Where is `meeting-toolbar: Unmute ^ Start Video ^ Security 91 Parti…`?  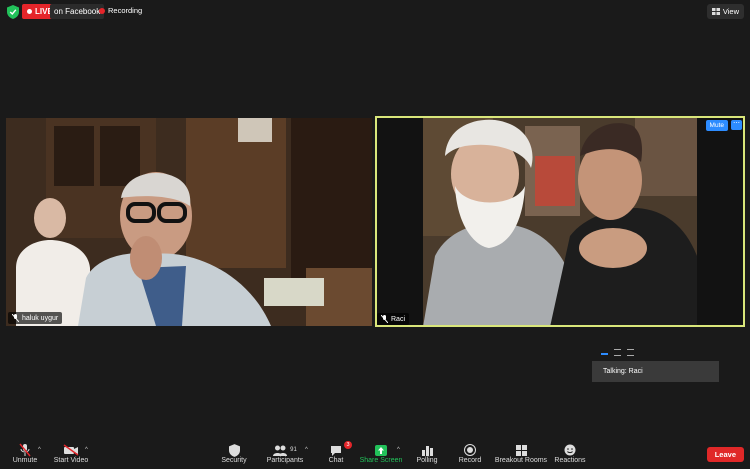 meeting-toolbar: Unmute ^ Start Video ^ Security 91 Parti… is located at coordinates (375, 454).